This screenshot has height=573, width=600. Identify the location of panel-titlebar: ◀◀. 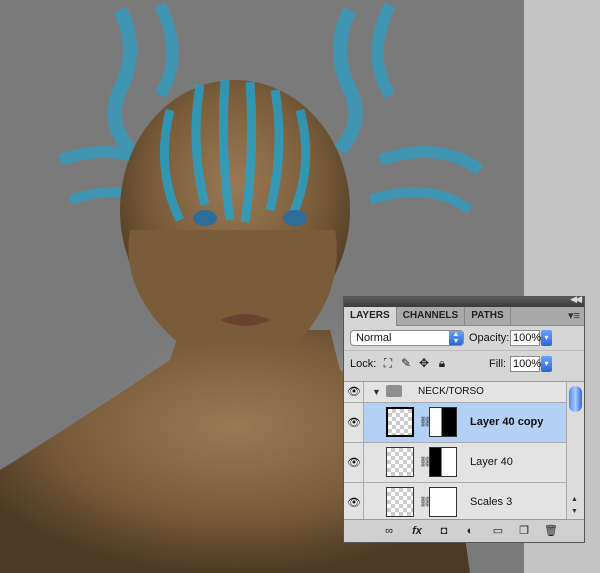
(464, 300).